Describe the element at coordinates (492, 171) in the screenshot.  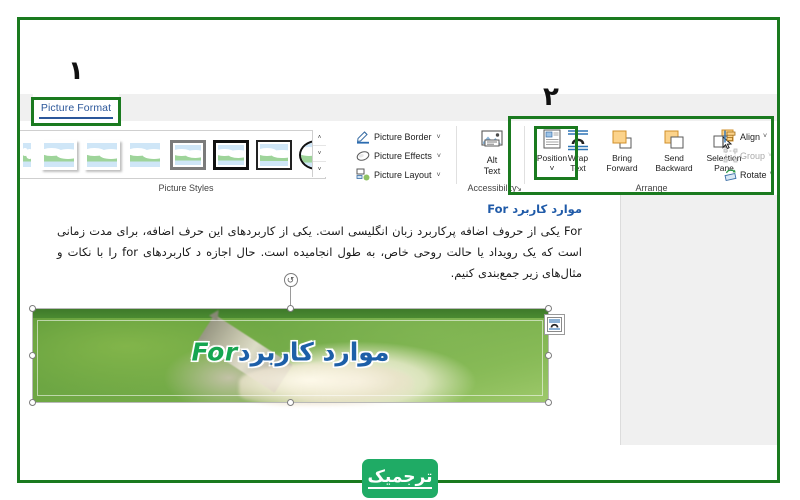
I see `alt-text-label-line2: Text` at that location.